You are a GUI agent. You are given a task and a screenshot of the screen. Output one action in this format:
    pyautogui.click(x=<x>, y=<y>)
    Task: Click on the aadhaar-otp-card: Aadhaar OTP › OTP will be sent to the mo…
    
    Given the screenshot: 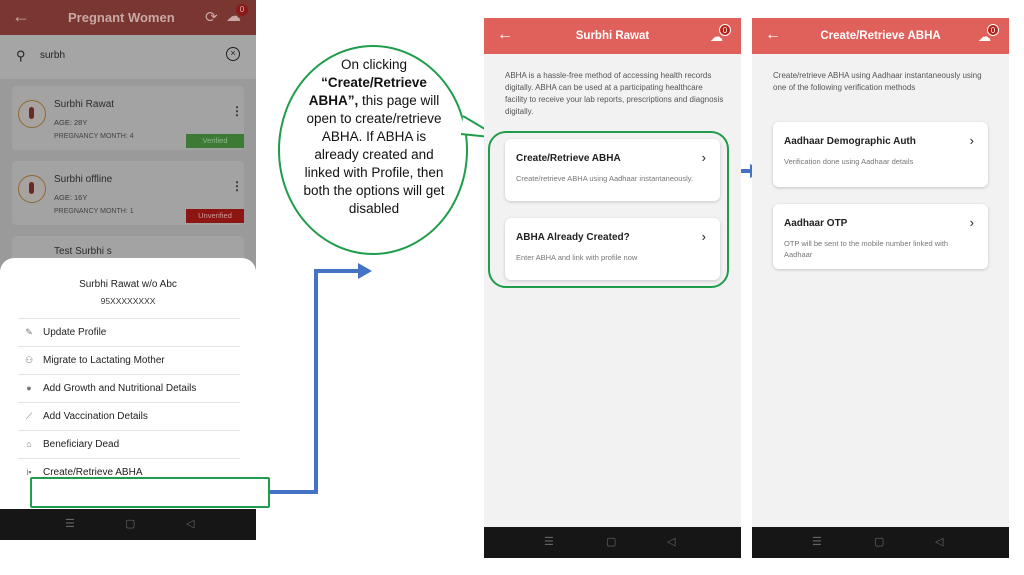 What is the action you would take?
    pyautogui.click(x=880, y=236)
    